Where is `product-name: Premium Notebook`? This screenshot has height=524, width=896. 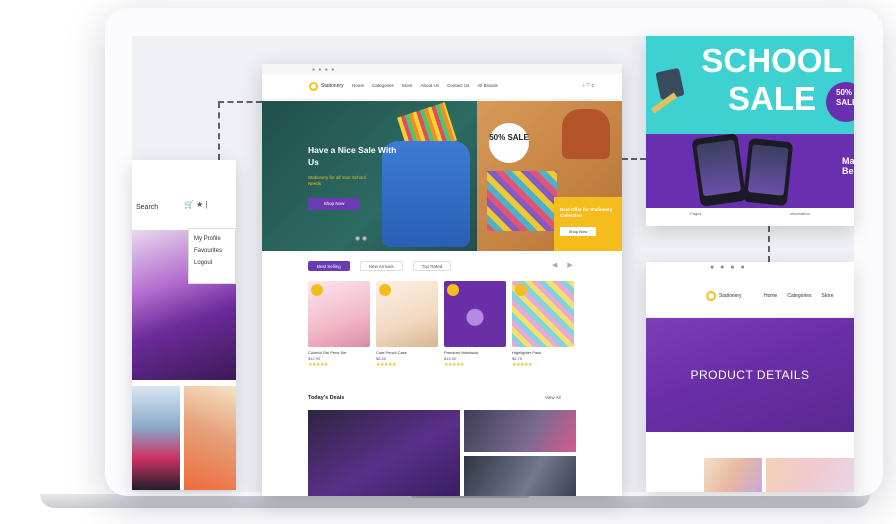 product-name: Premium Notebook is located at coordinates (461, 352).